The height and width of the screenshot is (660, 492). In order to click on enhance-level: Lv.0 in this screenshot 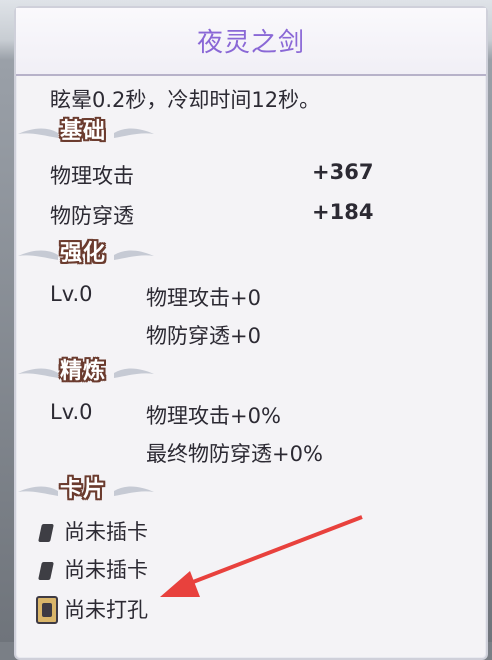, I will do `click(71, 294)`.